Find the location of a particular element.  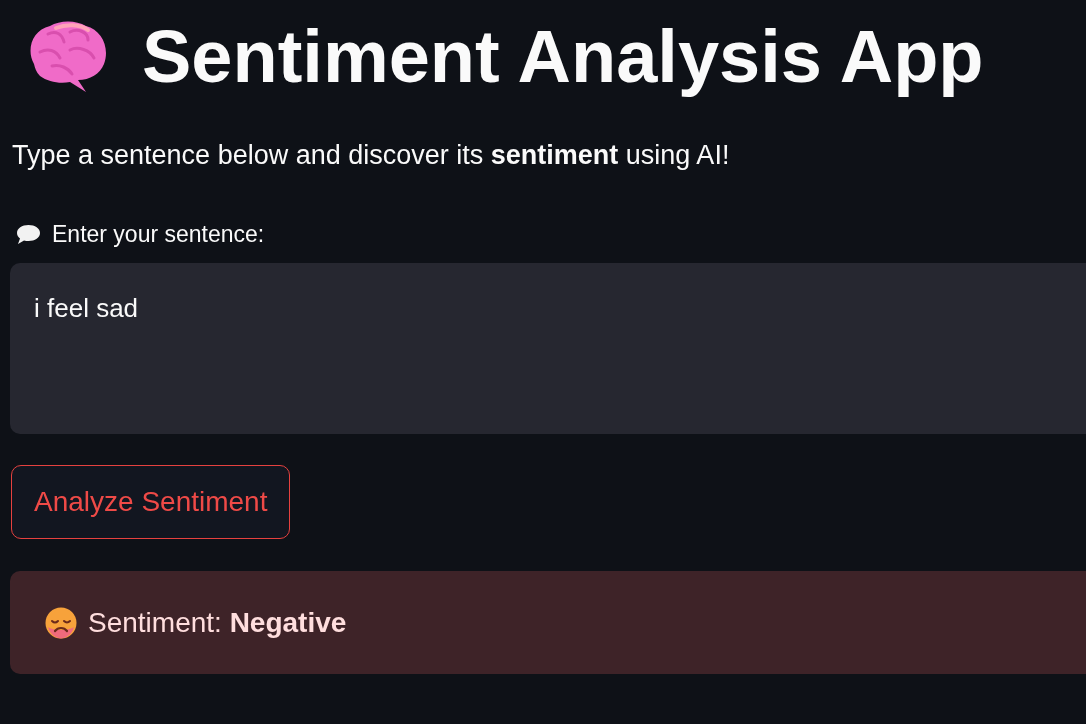

sad-face-icon is located at coordinates (61, 622).